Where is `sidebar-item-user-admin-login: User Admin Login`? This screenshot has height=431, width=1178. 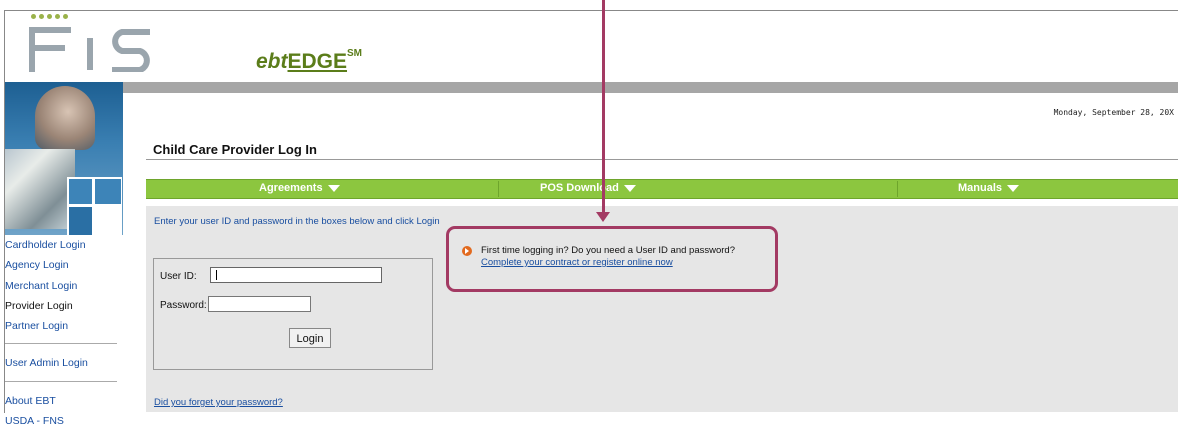 sidebar-item-user-admin-login: User Admin Login is located at coordinates (64, 363).